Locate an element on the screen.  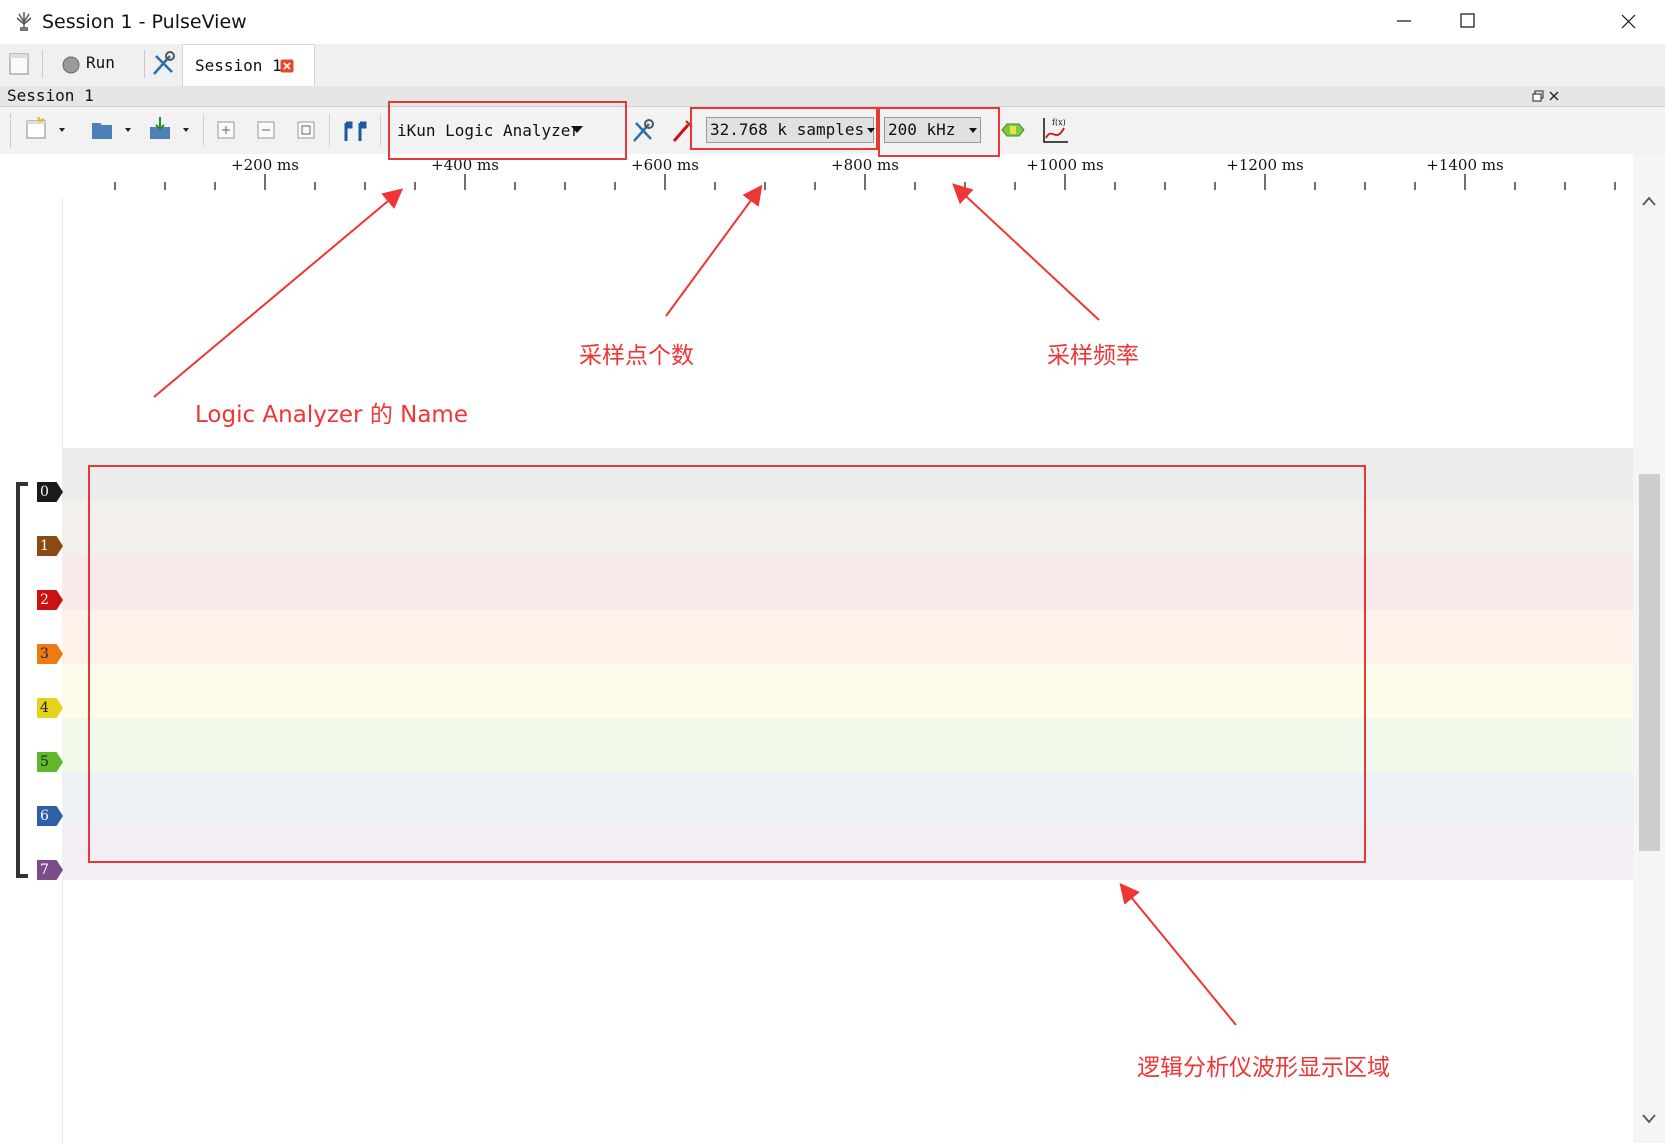
annotation-sample-rate-label: 采样频率 is located at coordinates (1093, 356).